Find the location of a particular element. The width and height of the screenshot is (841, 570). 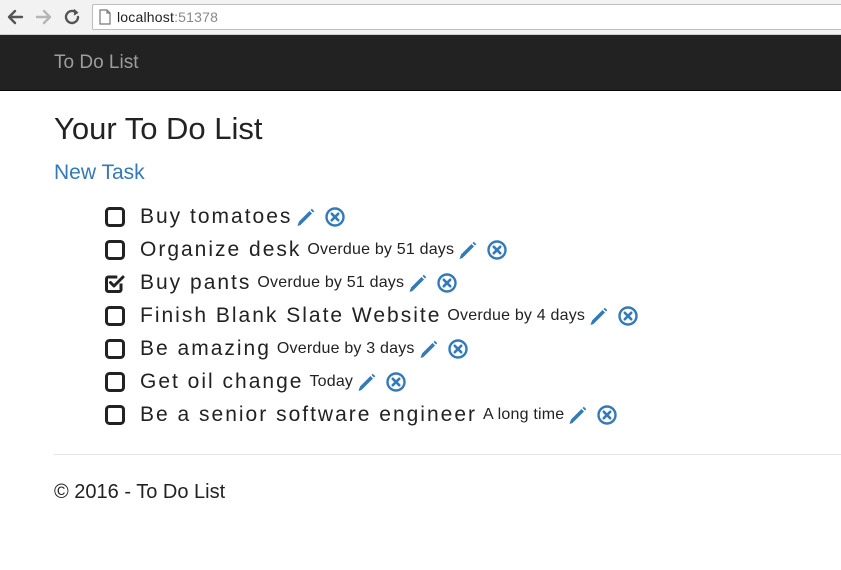

footer-divider is located at coordinates (447, 454).